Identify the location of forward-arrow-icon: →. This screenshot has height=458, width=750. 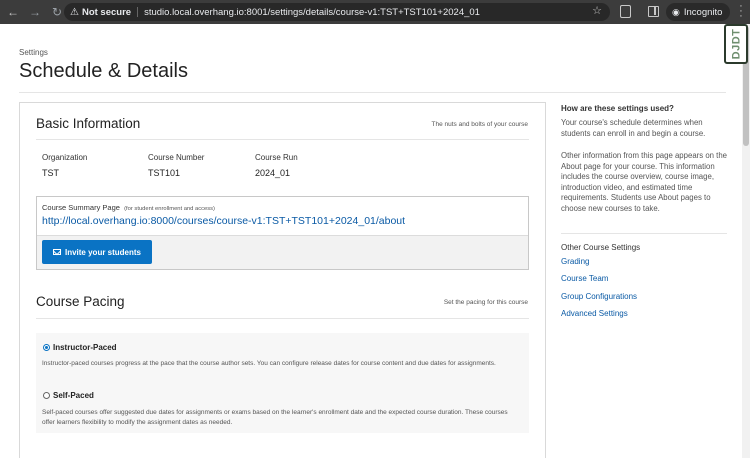
(35, 12).